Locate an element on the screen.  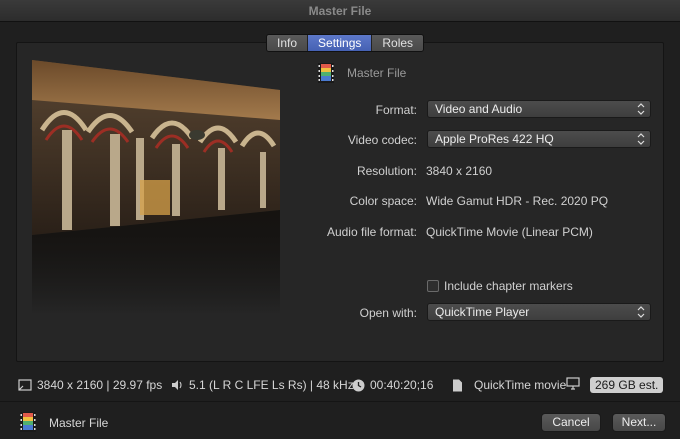
mosque-interior-image is located at coordinates (156, 147).